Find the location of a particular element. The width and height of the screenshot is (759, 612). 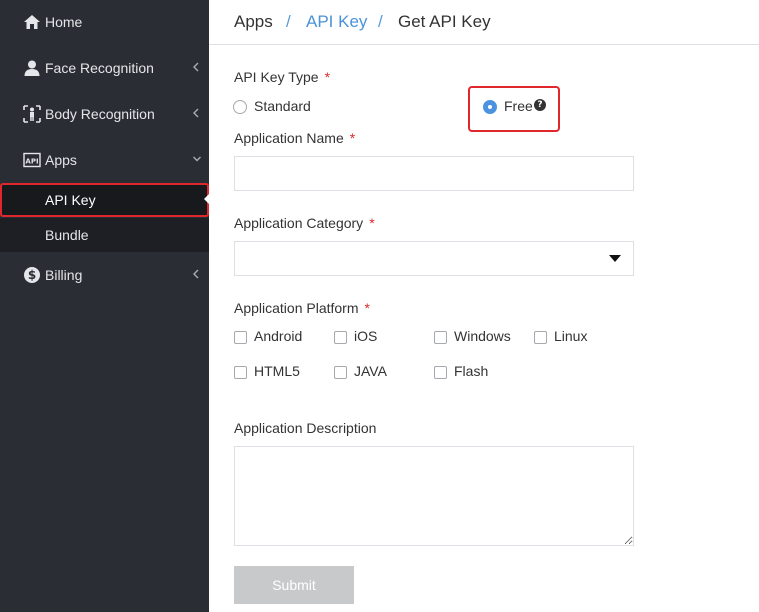

platform-label-java: JAVA is located at coordinates (370, 371).